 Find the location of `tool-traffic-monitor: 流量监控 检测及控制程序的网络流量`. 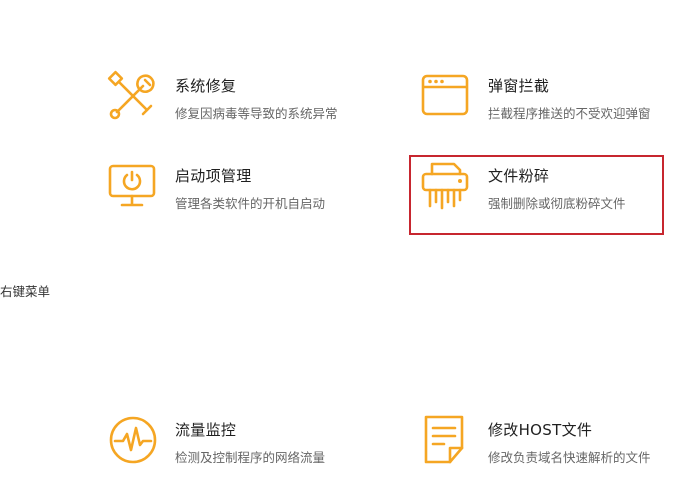

tool-traffic-monitor: 流量监控 检测及控制程序的网络流量 is located at coordinates (247, 449).